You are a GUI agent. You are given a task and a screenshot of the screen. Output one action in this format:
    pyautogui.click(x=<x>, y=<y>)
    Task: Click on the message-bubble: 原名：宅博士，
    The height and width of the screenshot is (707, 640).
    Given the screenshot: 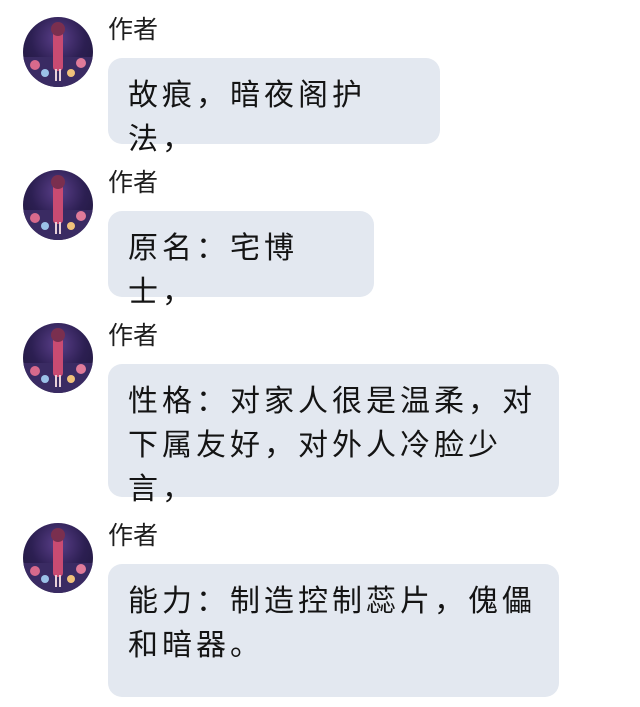 What is the action you would take?
    pyautogui.click(x=241, y=260)
    